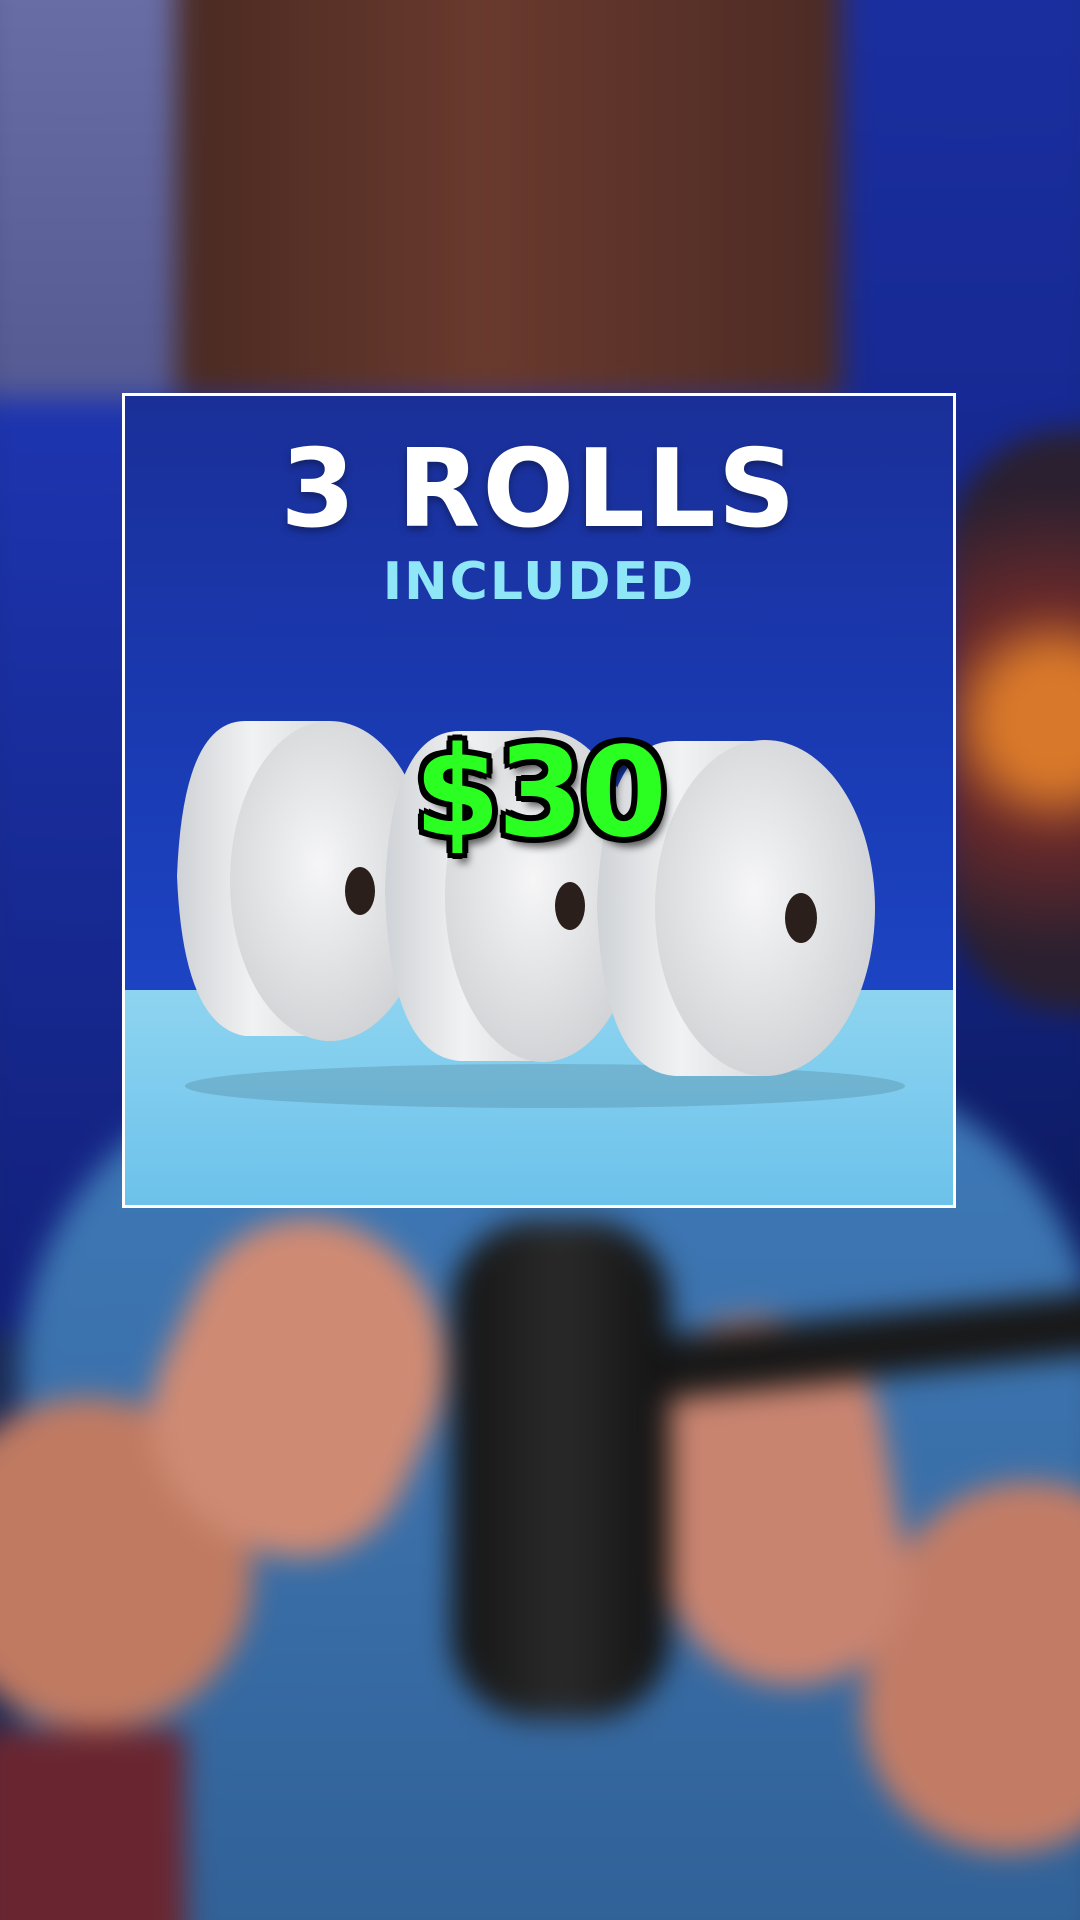  I want to click on microphone, so click(560, 1470).